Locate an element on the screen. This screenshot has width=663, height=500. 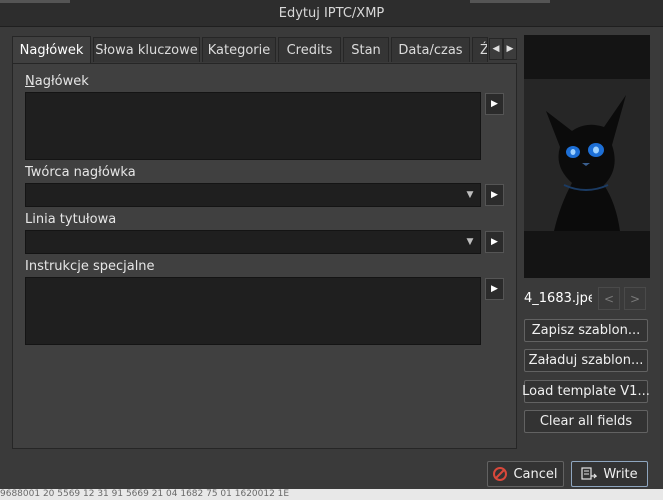
special-instructions-label-text: Instrukcje specjalne is located at coordinates (90, 266).